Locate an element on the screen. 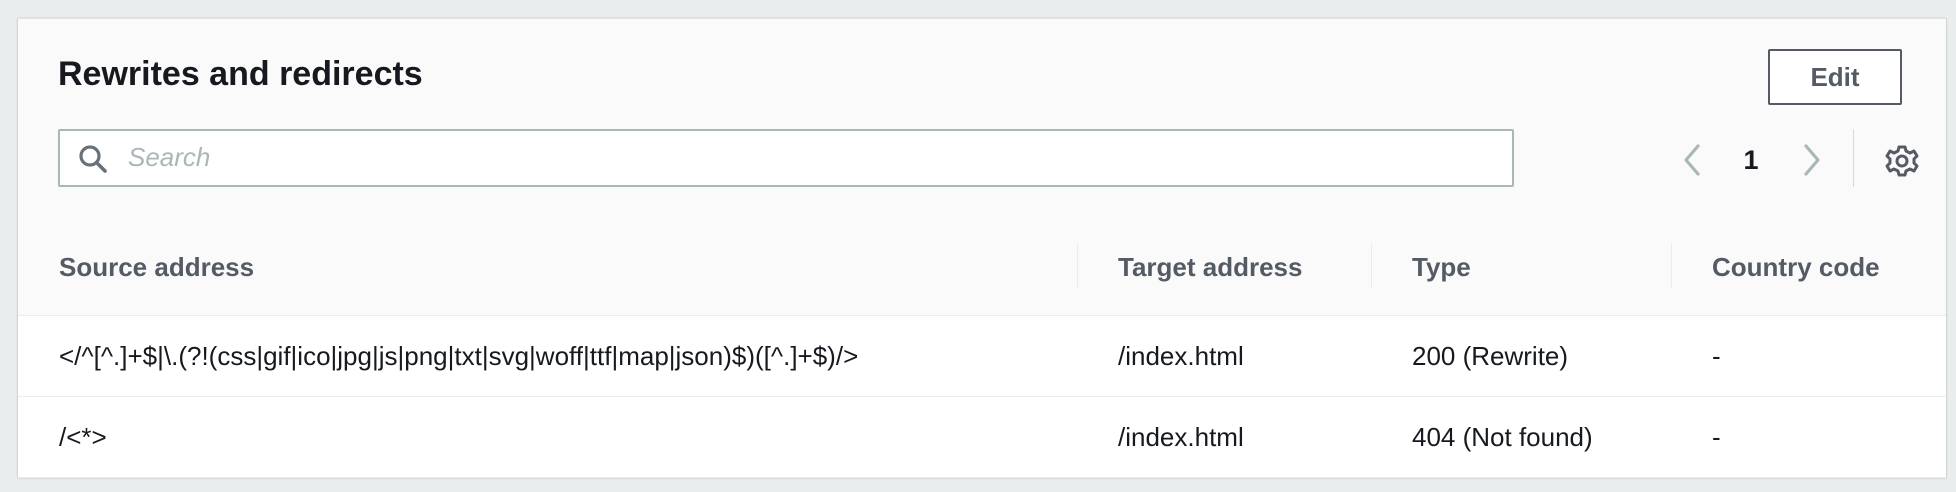  chevron-right-icon is located at coordinates (1811, 160).